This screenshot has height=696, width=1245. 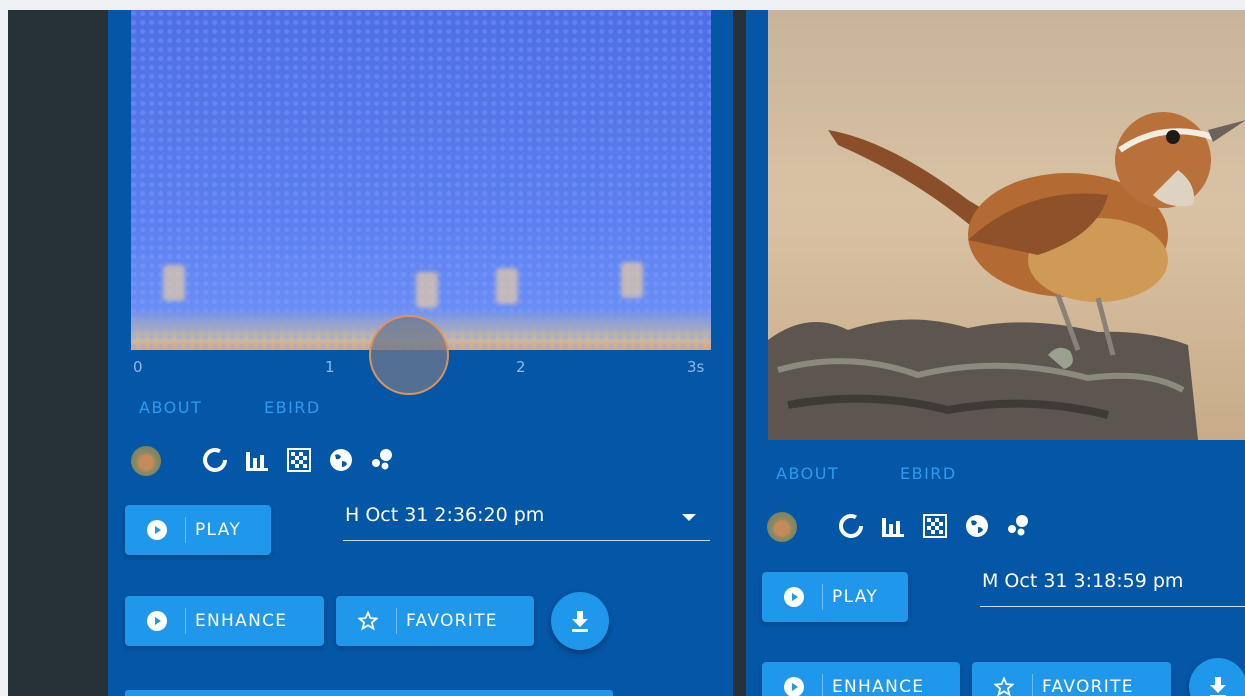 What do you see at coordinates (445, 515) in the screenshot?
I see `recording-select-value: H Oct 31 2:36:20 pm` at bounding box center [445, 515].